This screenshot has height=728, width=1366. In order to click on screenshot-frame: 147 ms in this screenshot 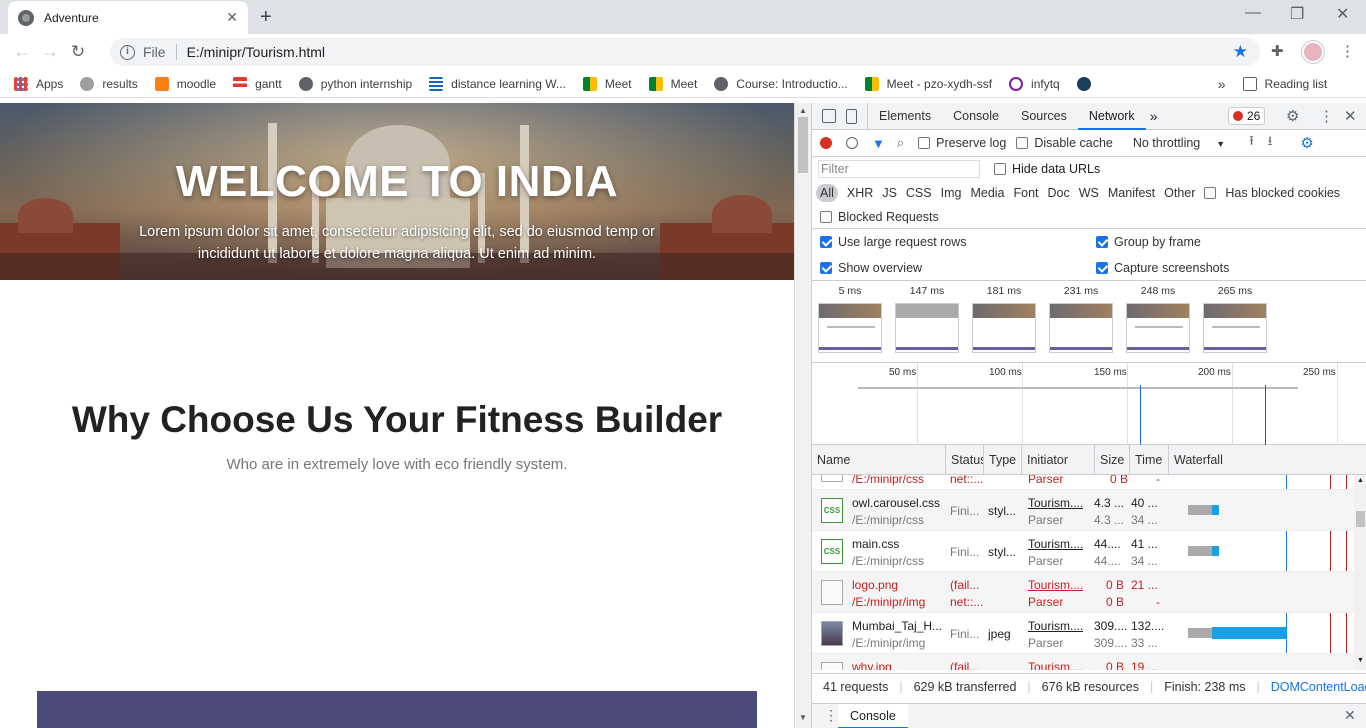, I will do `click(927, 319)`.